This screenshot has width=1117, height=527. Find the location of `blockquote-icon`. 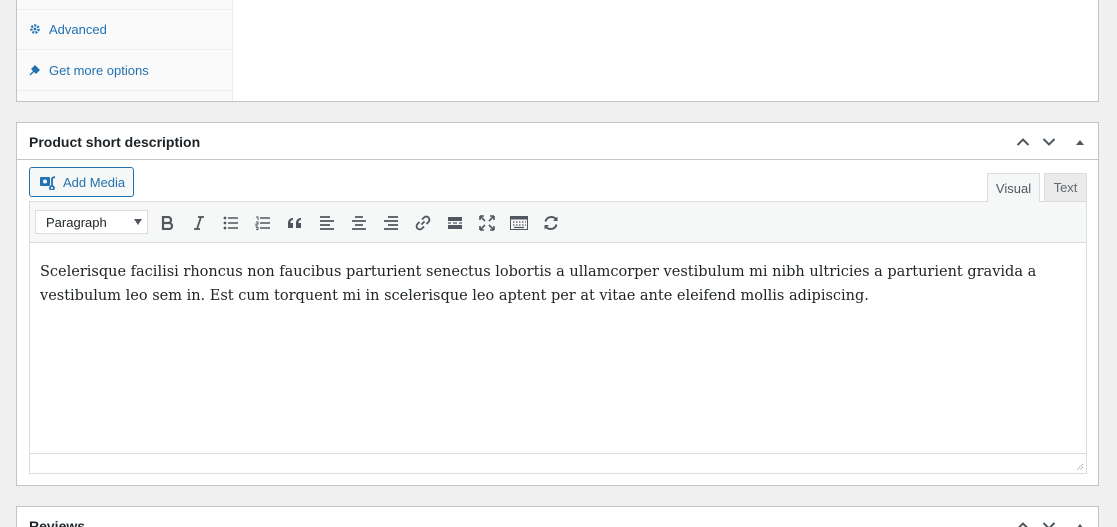

blockquote-icon is located at coordinates (294, 223).